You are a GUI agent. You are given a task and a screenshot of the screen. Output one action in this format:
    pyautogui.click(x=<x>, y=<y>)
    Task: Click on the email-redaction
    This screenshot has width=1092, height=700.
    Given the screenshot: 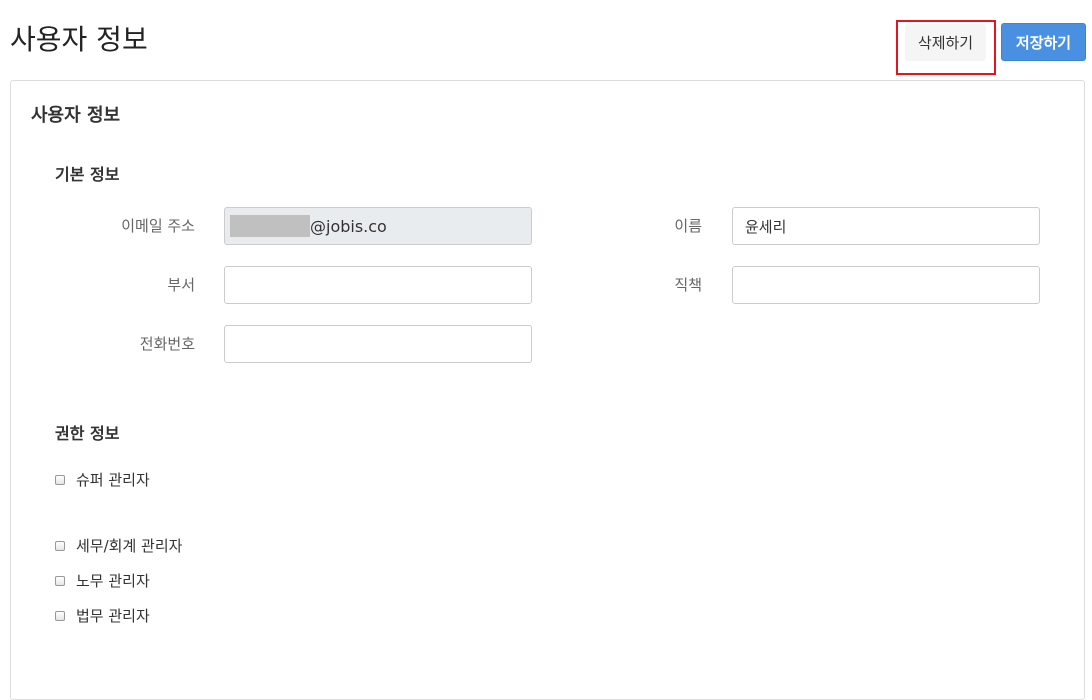 What is the action you would take?
    pyautogui.click(x=270, y=226)
    